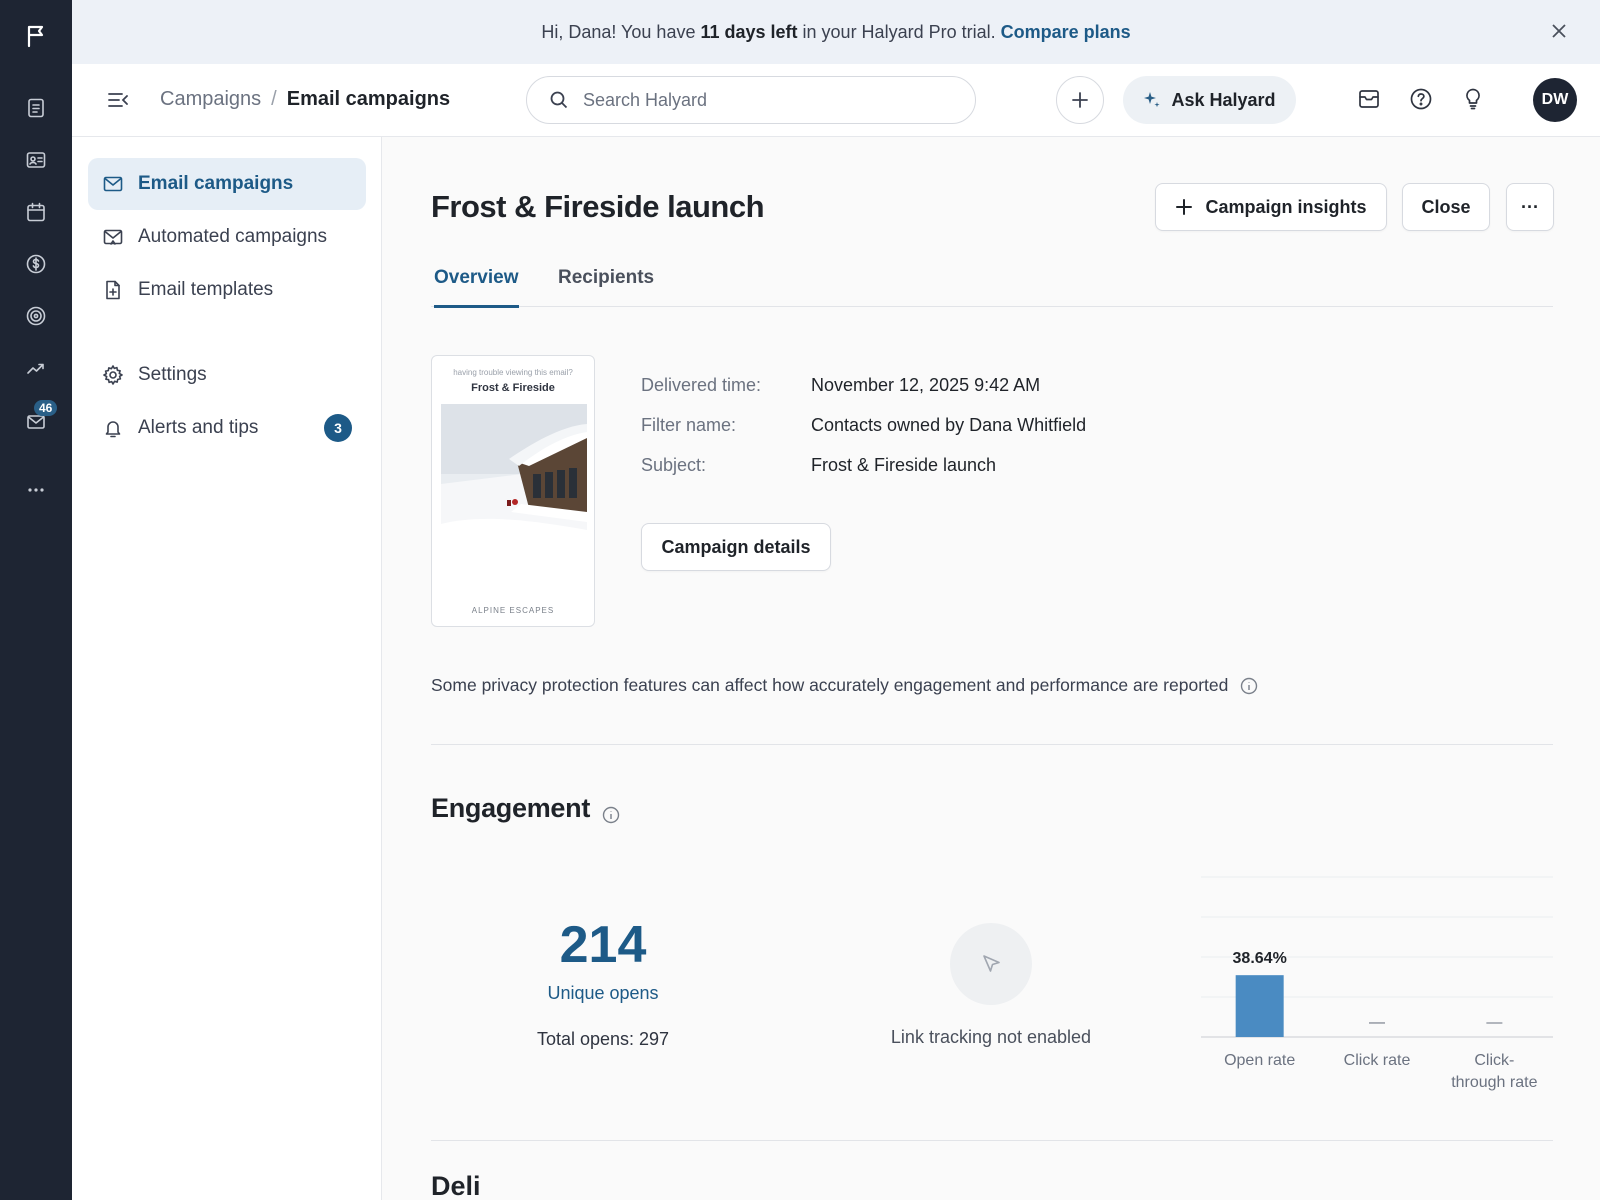 The height and width of the screenshot is (1200, 1600). I want to click on search-input, so click(763, 100).